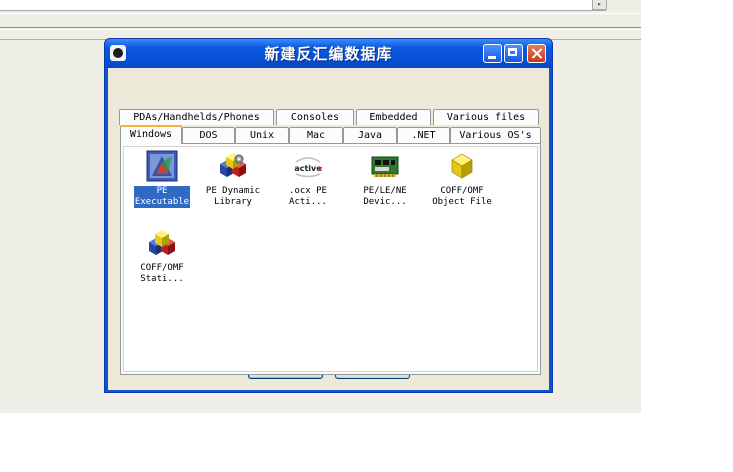 The image size is (733, 472). I want to click on device-chip-icon, so click(385, 166).